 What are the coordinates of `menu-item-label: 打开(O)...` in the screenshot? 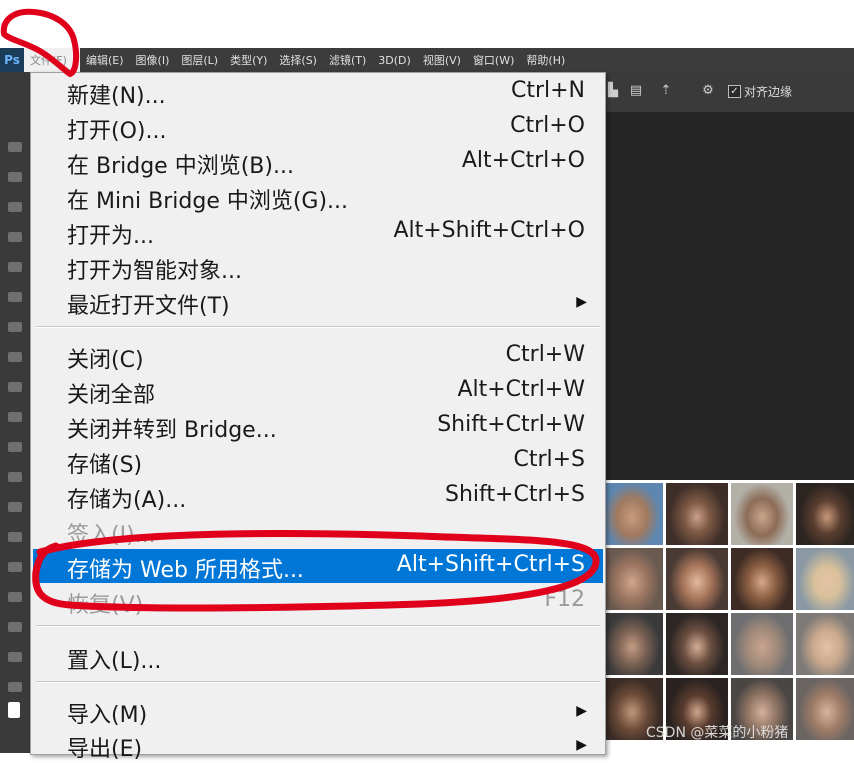 It's located at (117, 131).